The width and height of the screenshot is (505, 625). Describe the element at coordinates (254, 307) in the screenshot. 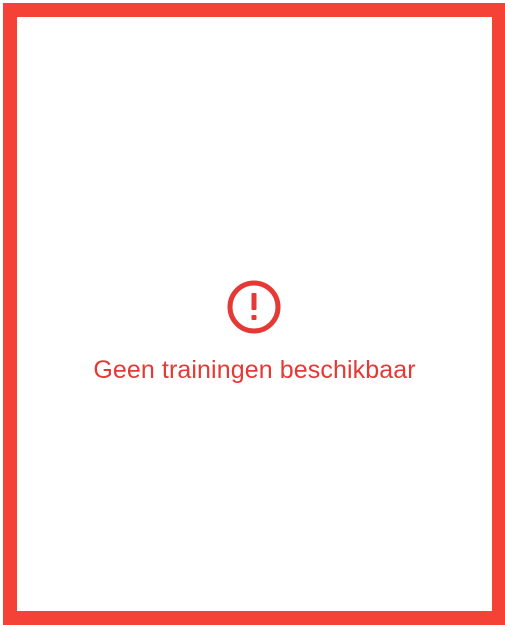

I see `alert-circle-icon` at that location.